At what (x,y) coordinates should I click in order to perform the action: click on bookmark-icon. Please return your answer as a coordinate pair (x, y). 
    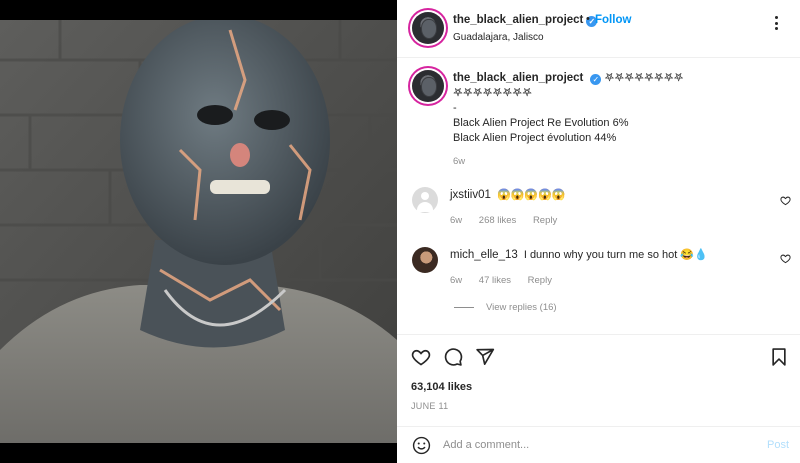
    Looking at the image, I should click on (779, 357).